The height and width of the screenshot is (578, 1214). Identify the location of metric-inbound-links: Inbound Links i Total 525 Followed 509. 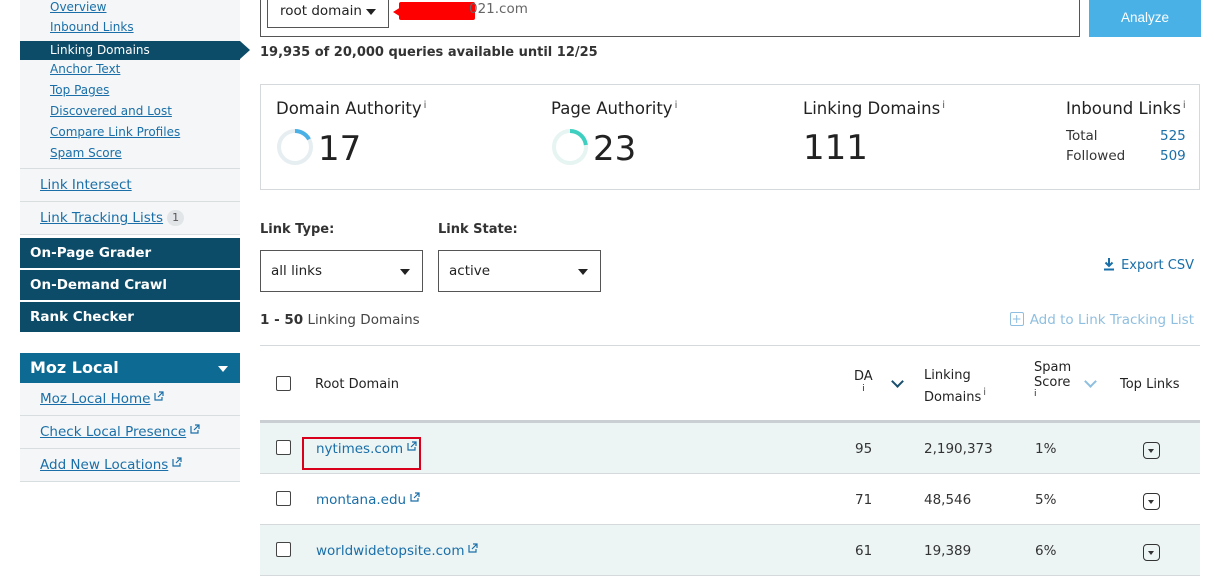
(1128, 132).